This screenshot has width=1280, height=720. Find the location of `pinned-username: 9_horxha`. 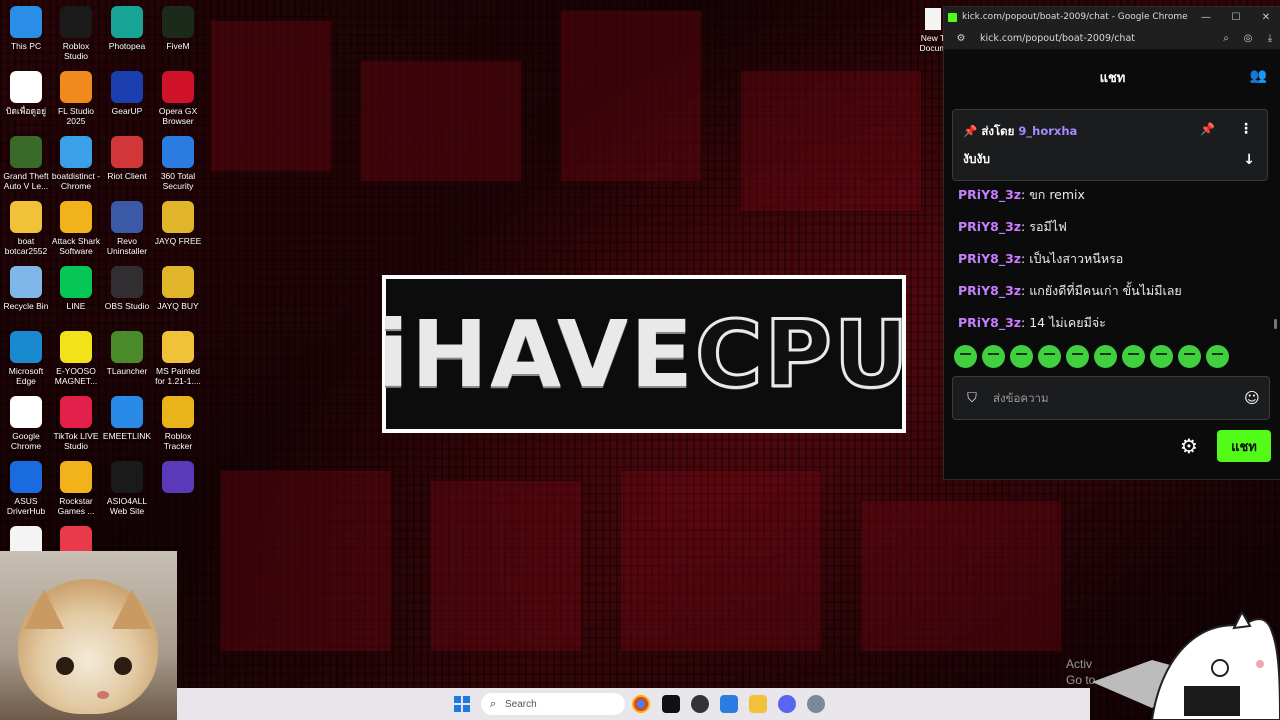

pinned-username: 9_horxha is located at coordinates (1047, 131).